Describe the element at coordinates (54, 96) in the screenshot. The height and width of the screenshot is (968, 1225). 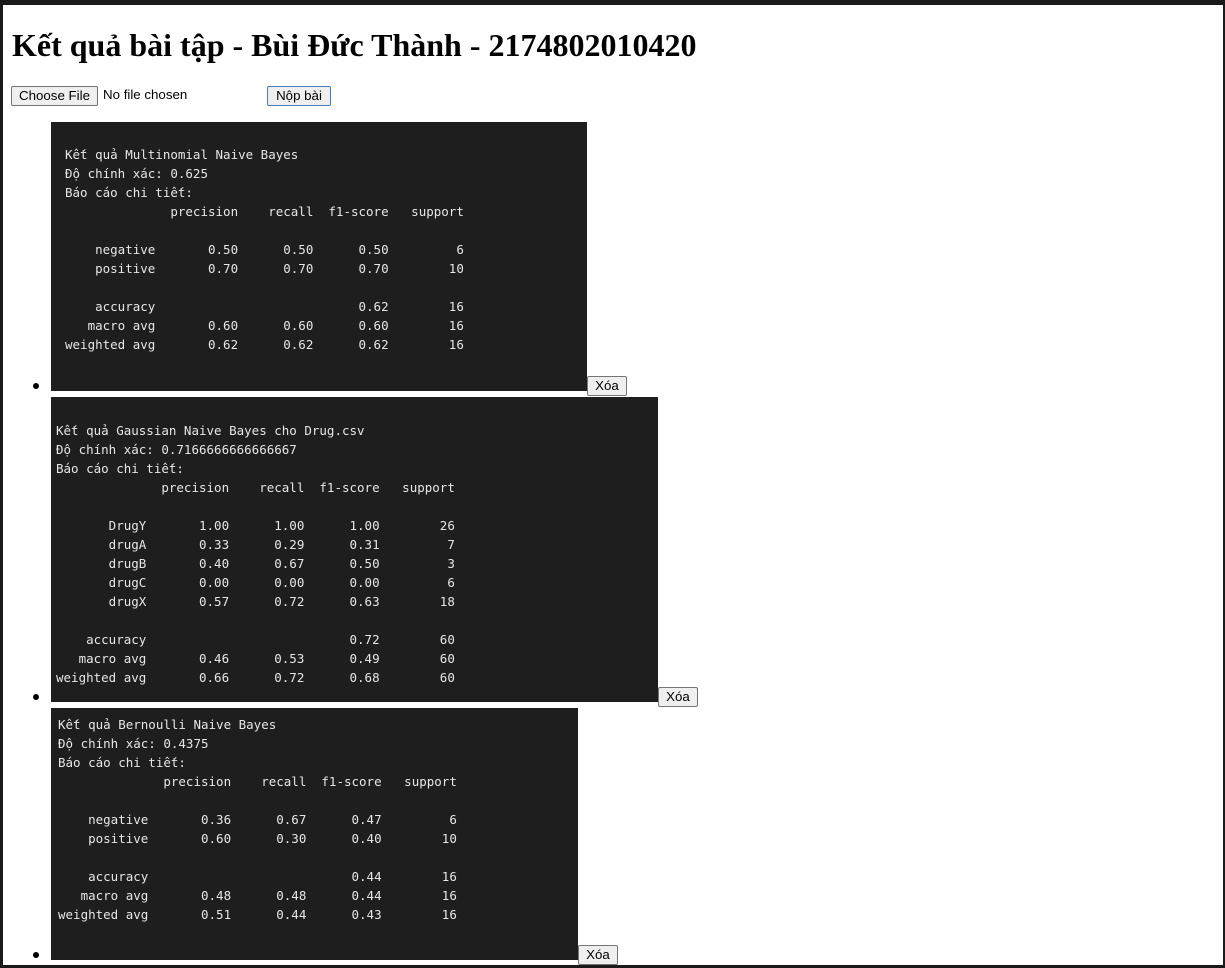
I see `choose-file-button: Choose File` at that location.